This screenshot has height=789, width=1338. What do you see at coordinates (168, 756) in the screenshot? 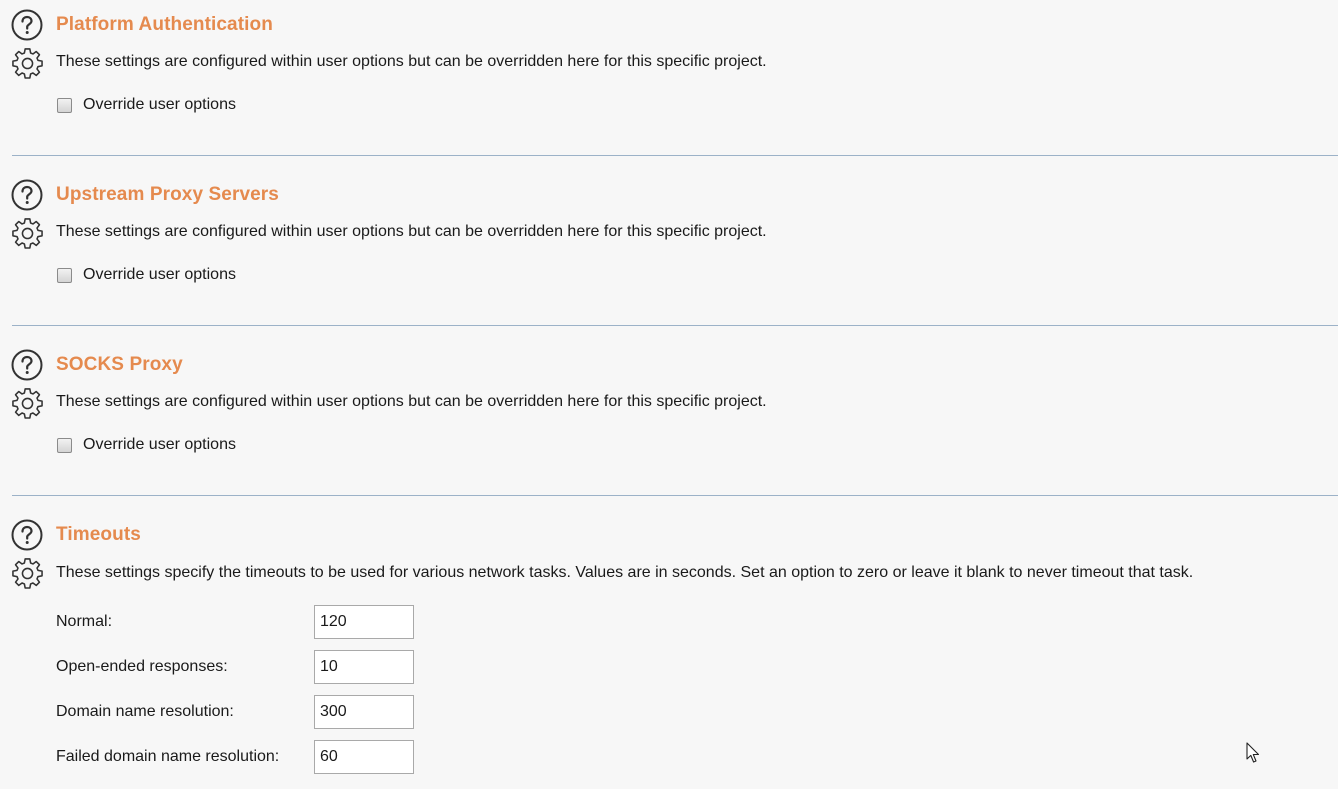
I see `failed-domain-name-resolution-label: Failed domain name resolution:` at bounding box center [168, 756].